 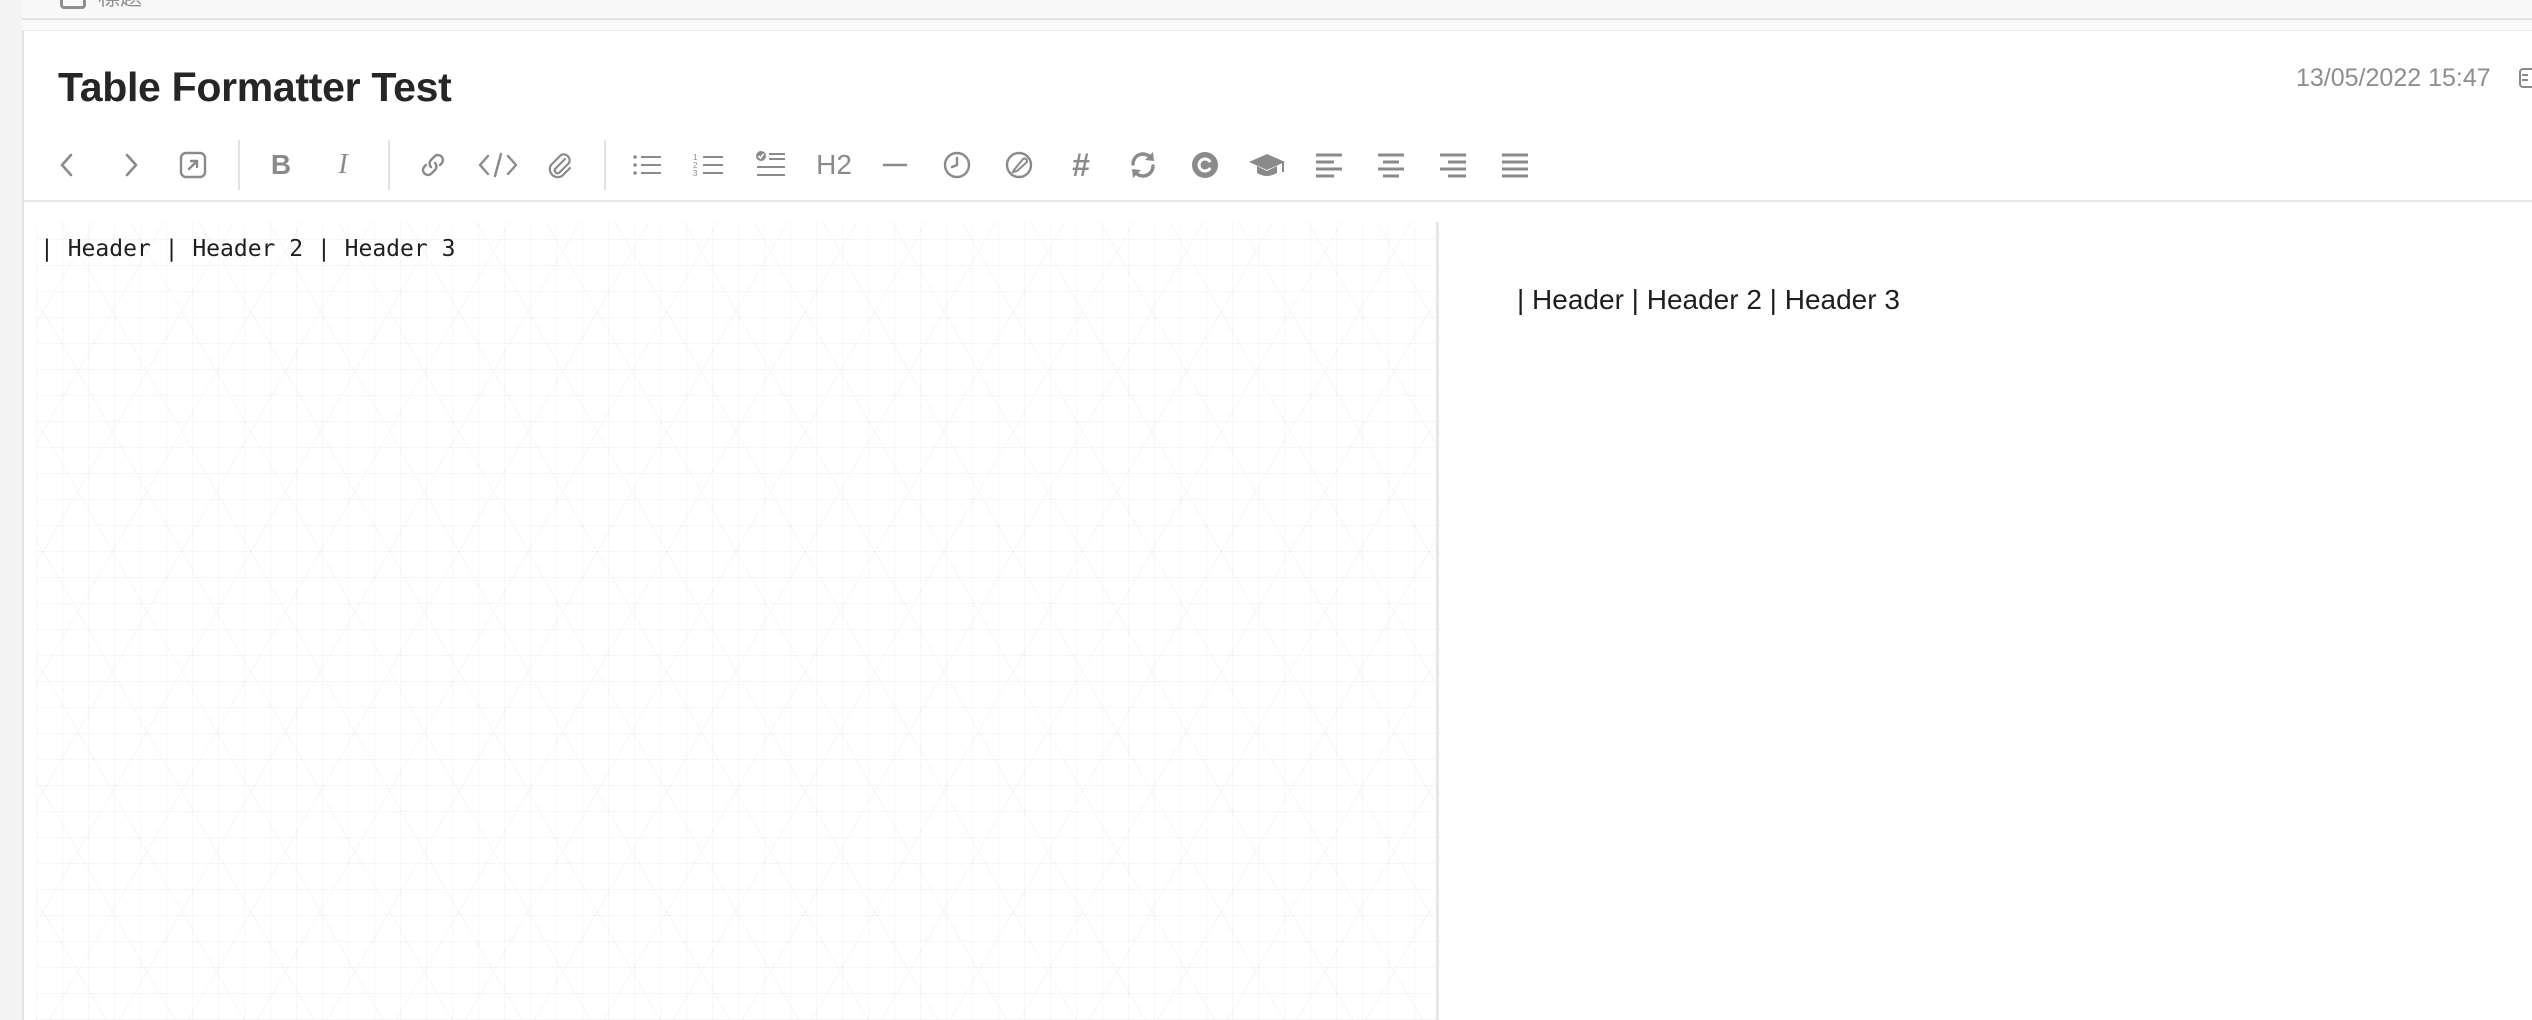 What do you see at coordinates (2393, 78) in the screenshot?
I see `note-modified-date: 13/05/2022 15:47` at bounding box center [2393, 78].